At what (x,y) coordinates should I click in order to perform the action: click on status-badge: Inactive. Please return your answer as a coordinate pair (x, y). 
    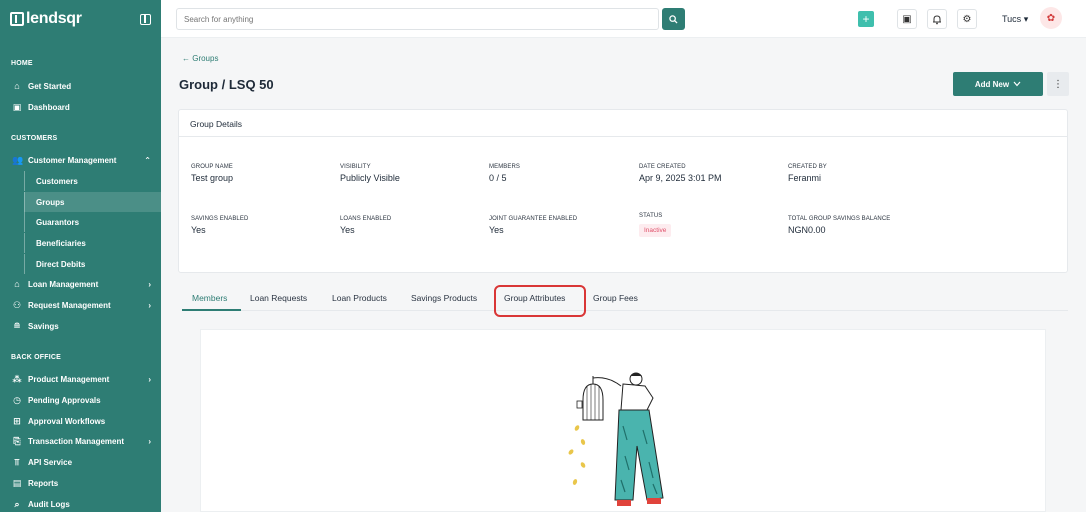
    Looking at the image, I should click on (655, 230).